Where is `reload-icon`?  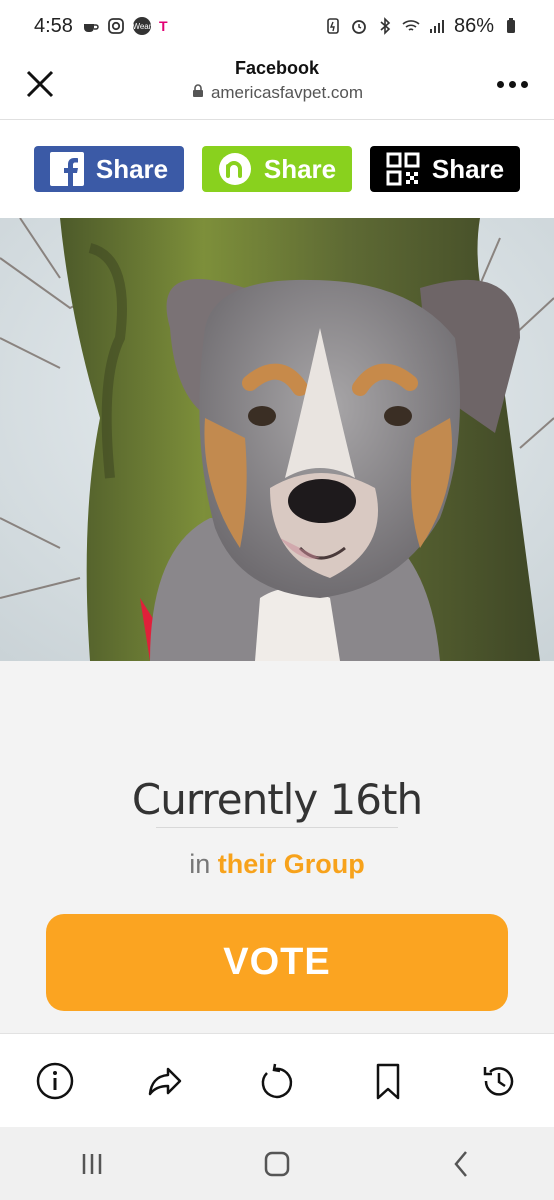 reload-icon is located at coordinates (277, 1081).